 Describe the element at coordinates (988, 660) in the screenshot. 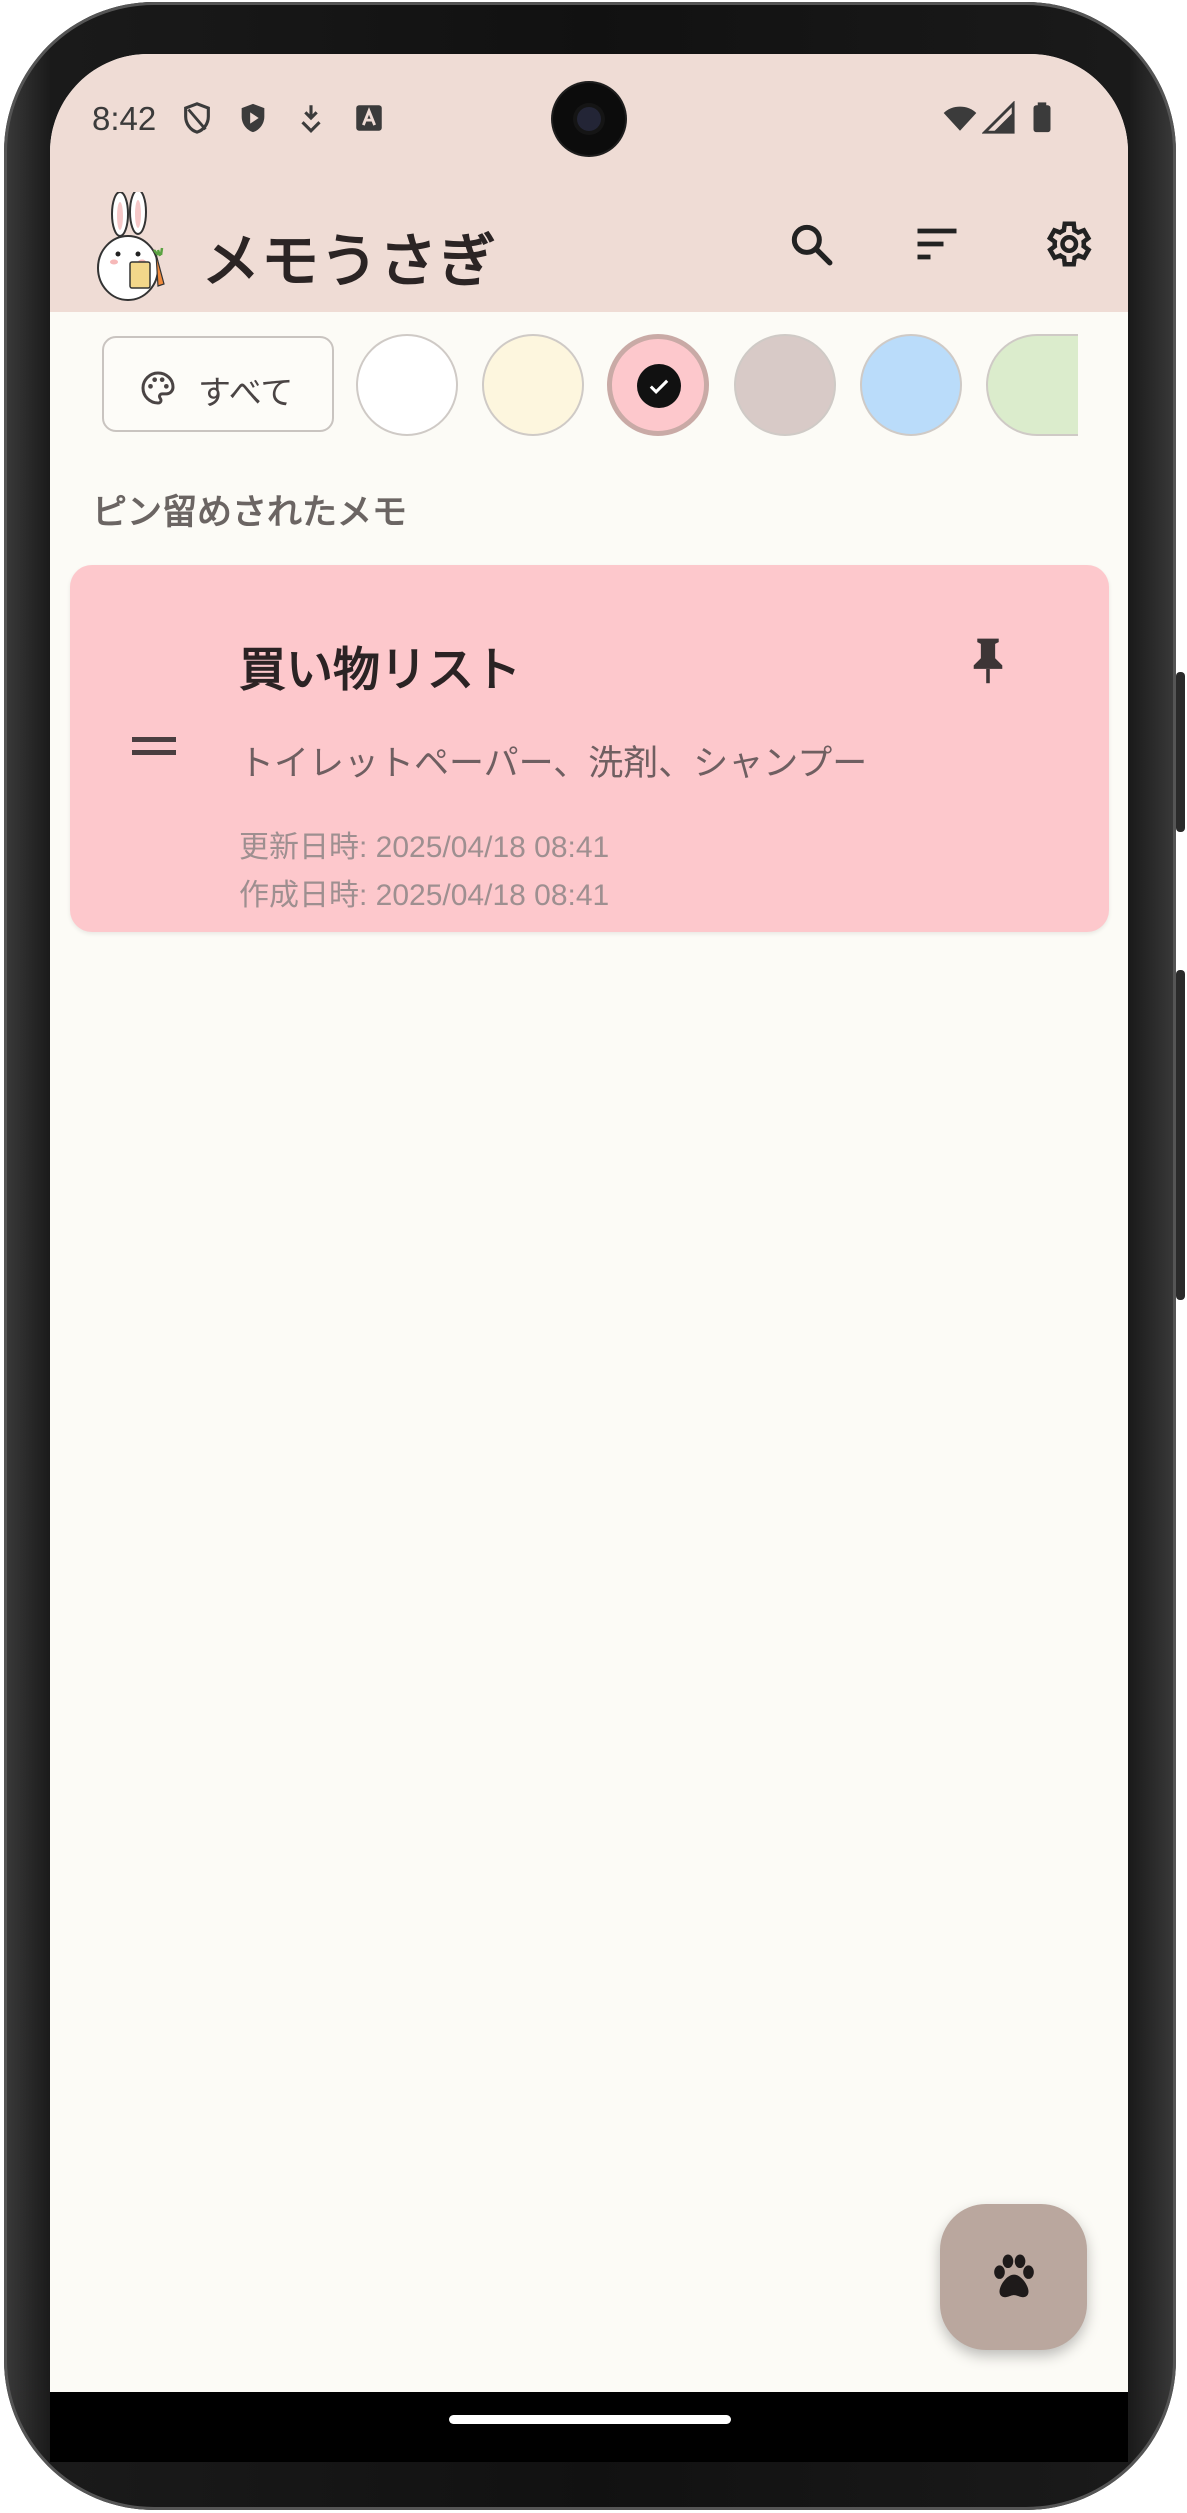

I see `pin-icon` at that location.